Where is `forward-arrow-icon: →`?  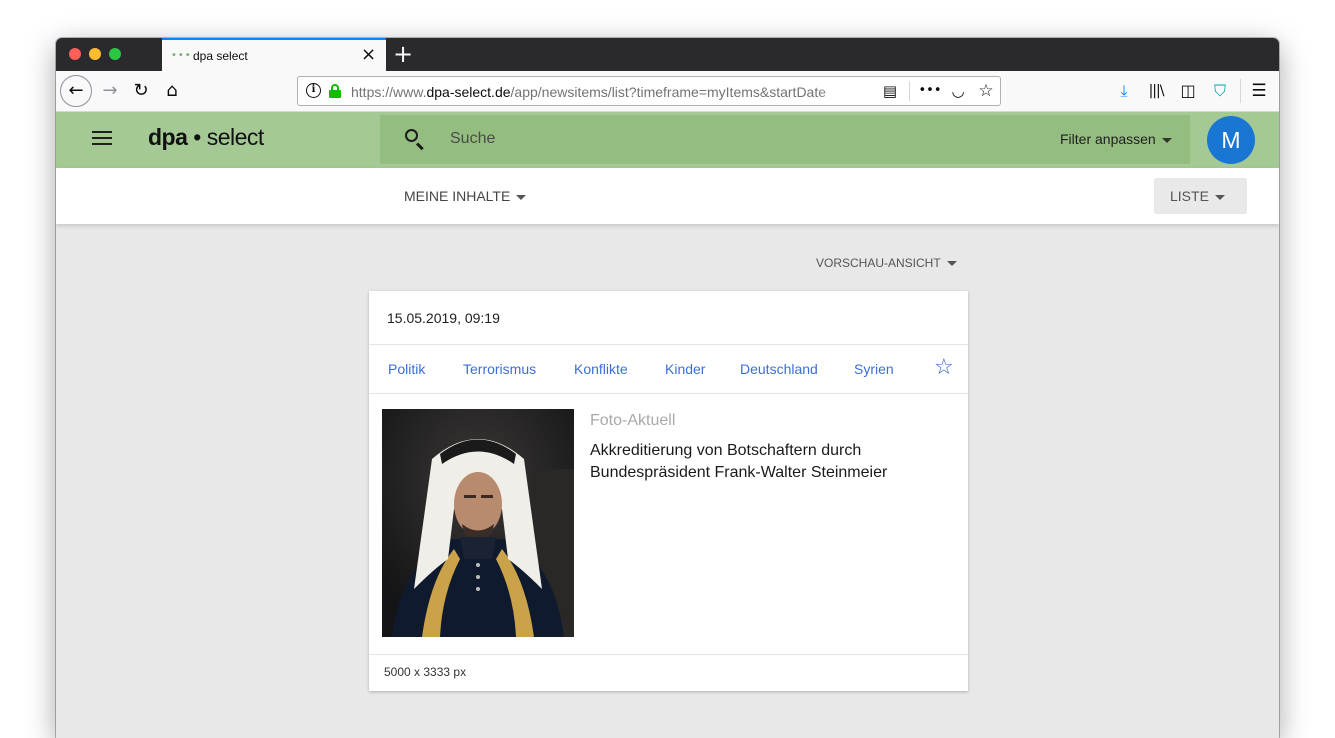
forward-arrow-icon: → is located at coordinates (110, 91).